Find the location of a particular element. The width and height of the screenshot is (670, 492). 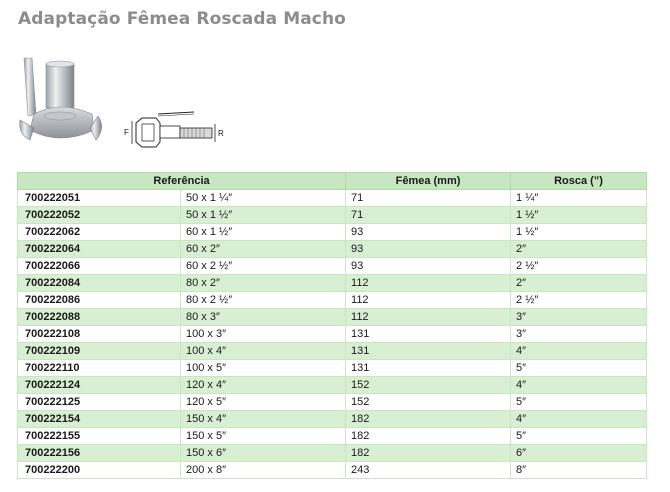

cell-size: 200 x 8″ is located at coordinates (263, 470).